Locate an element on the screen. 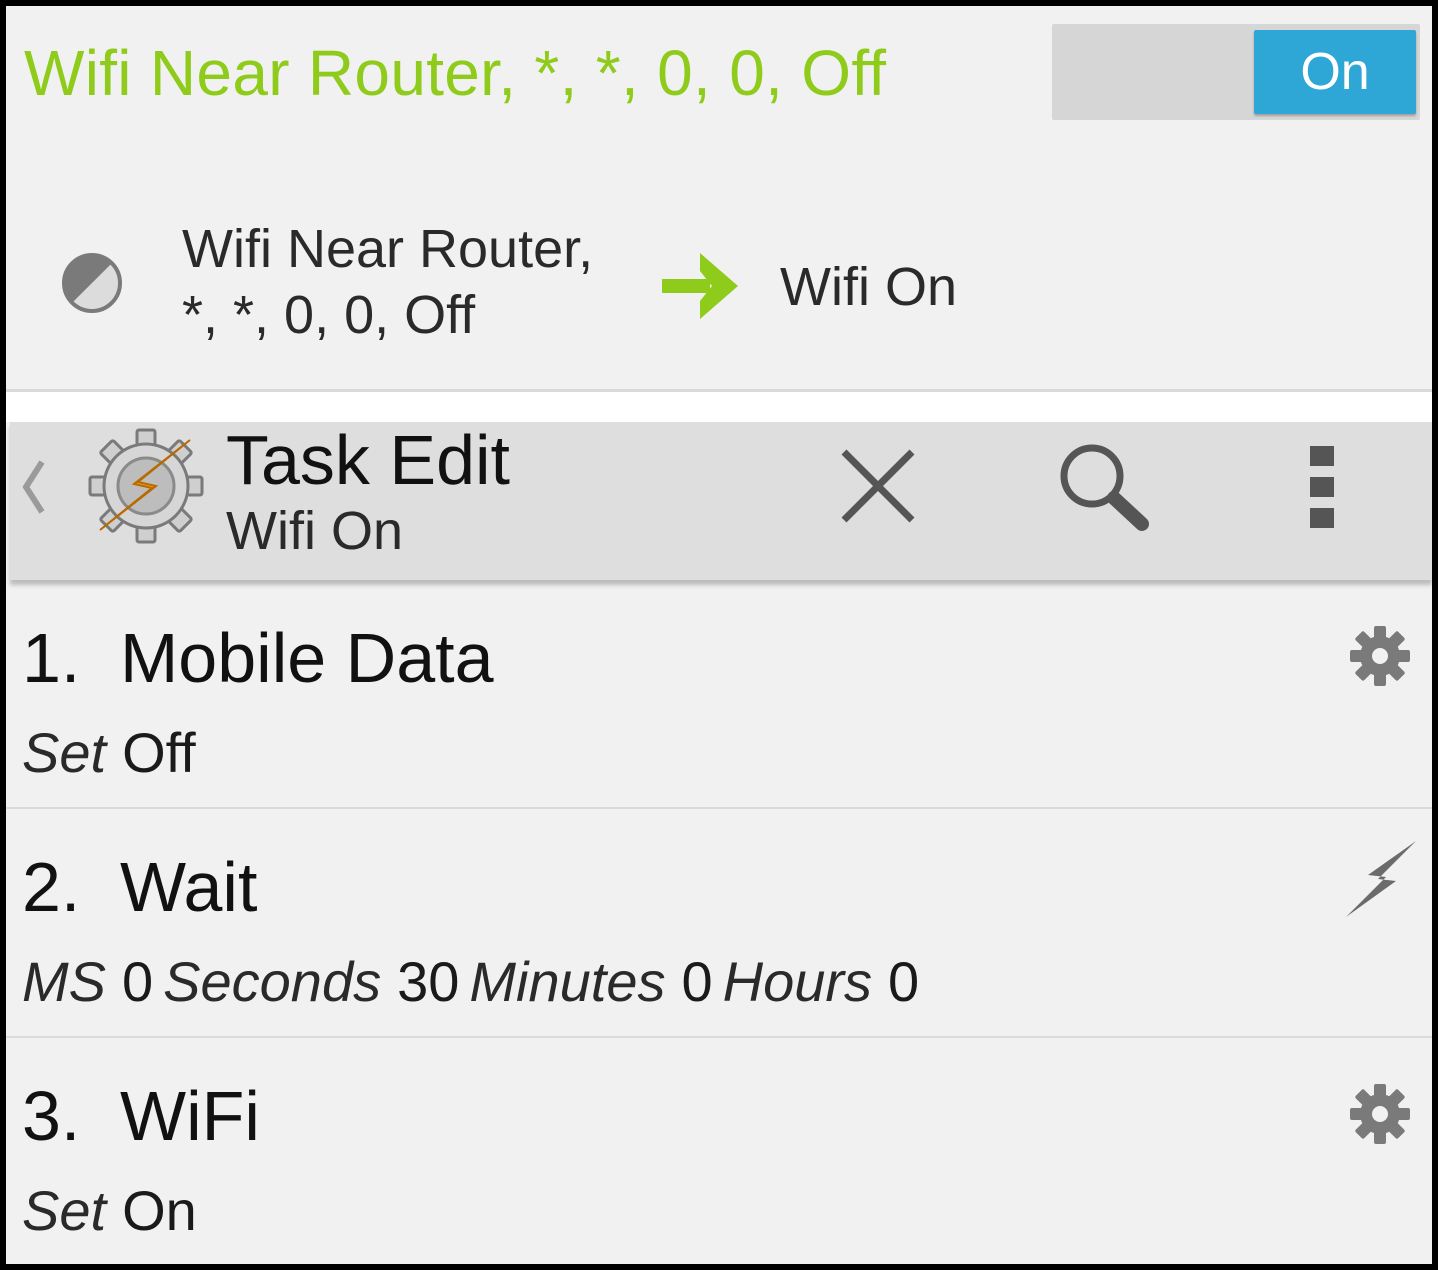 This screenshot has height=1270, width=1438. action-number: 2. is located at coordinates (51, 887).